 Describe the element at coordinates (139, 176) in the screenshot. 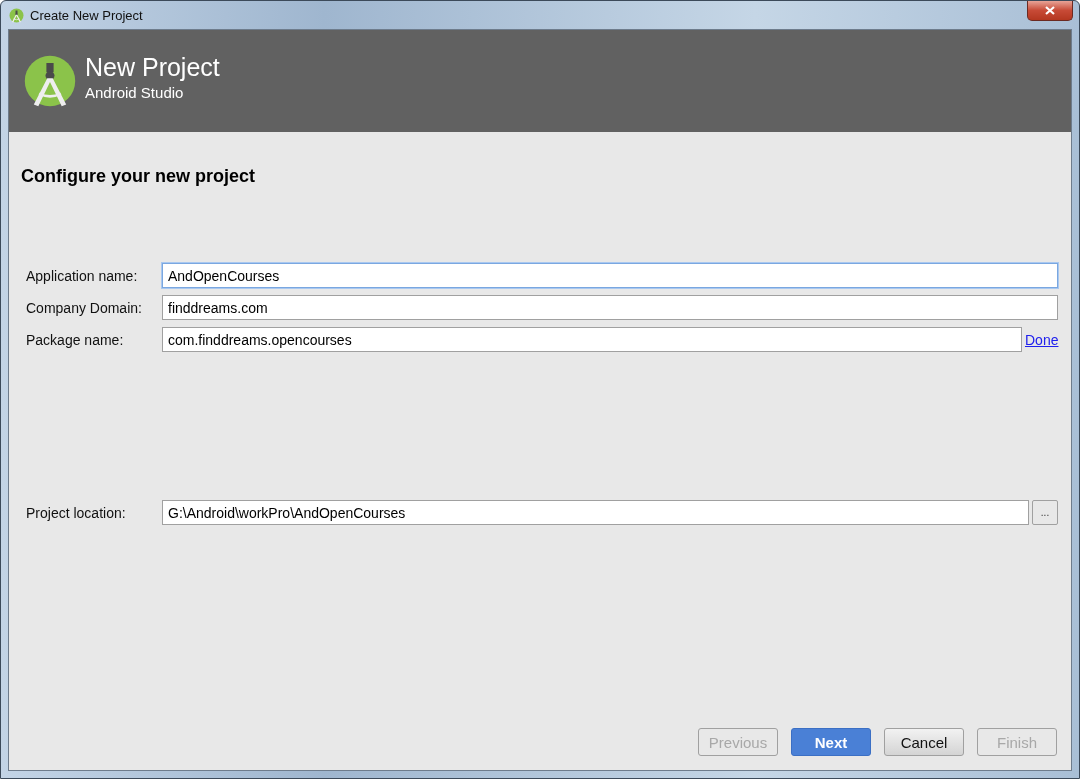

I see `page-title: Configure your new project` at that location.